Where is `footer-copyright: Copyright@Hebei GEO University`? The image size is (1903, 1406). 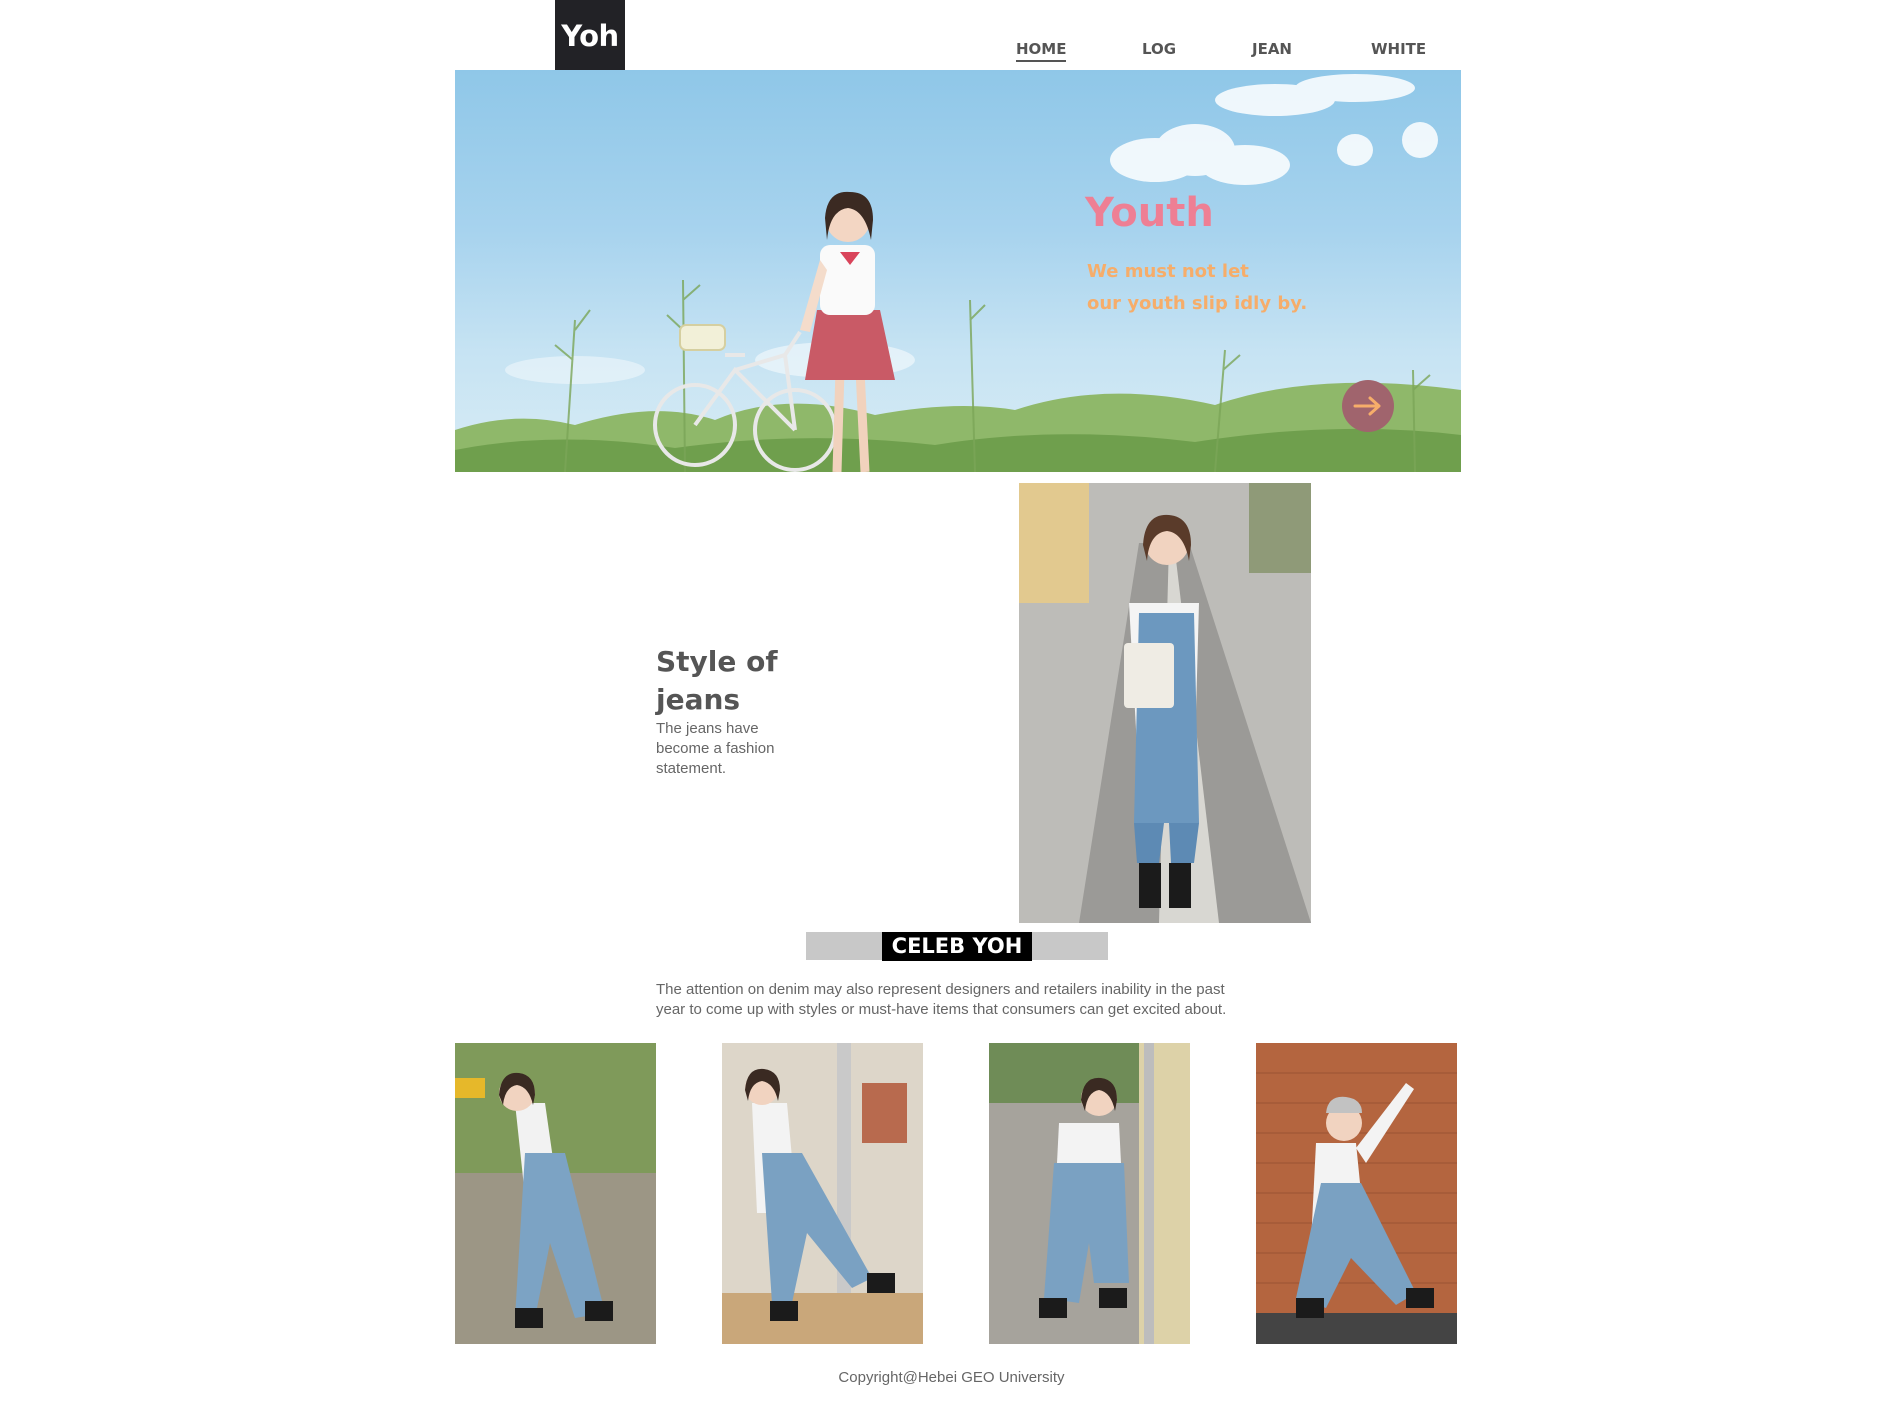 footer-copyright: Copyright@Hebei GEO University is located at coordinates (951, 1377).